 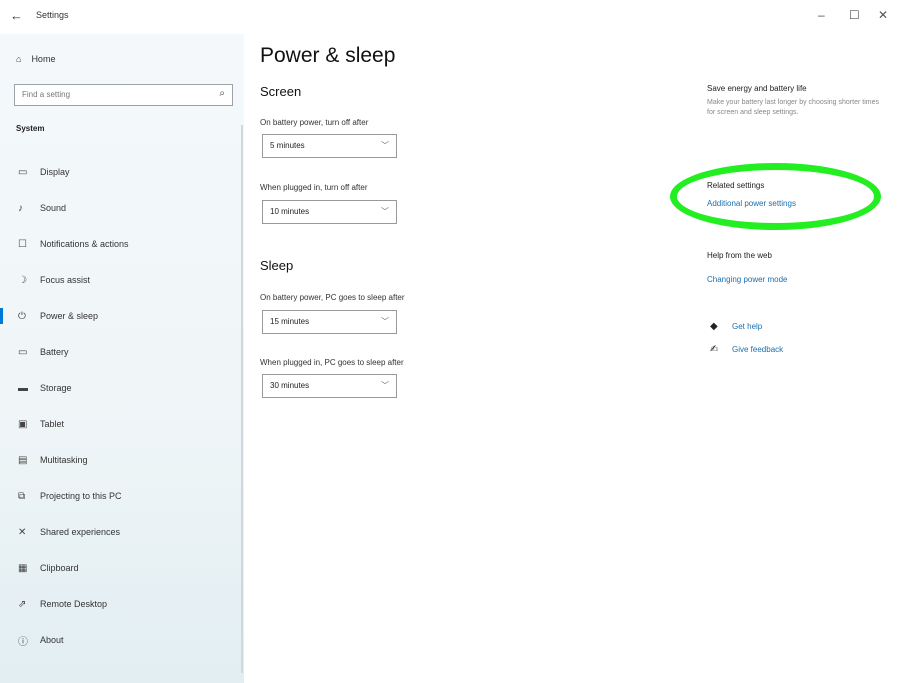 What do you see at coordinates (30, 128) in the screenshot?
I see `section-label: System` at bounding box center [30, 128].